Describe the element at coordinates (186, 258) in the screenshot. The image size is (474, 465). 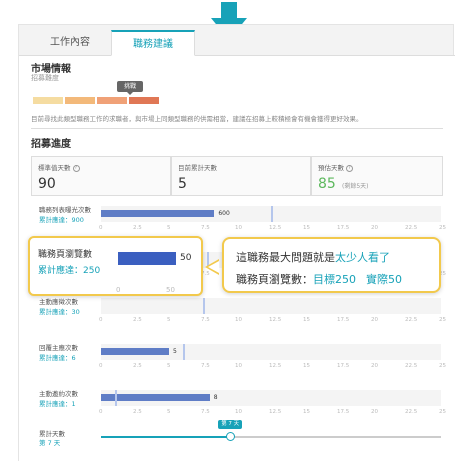
I see `callout-bar-value: 50` at that location.